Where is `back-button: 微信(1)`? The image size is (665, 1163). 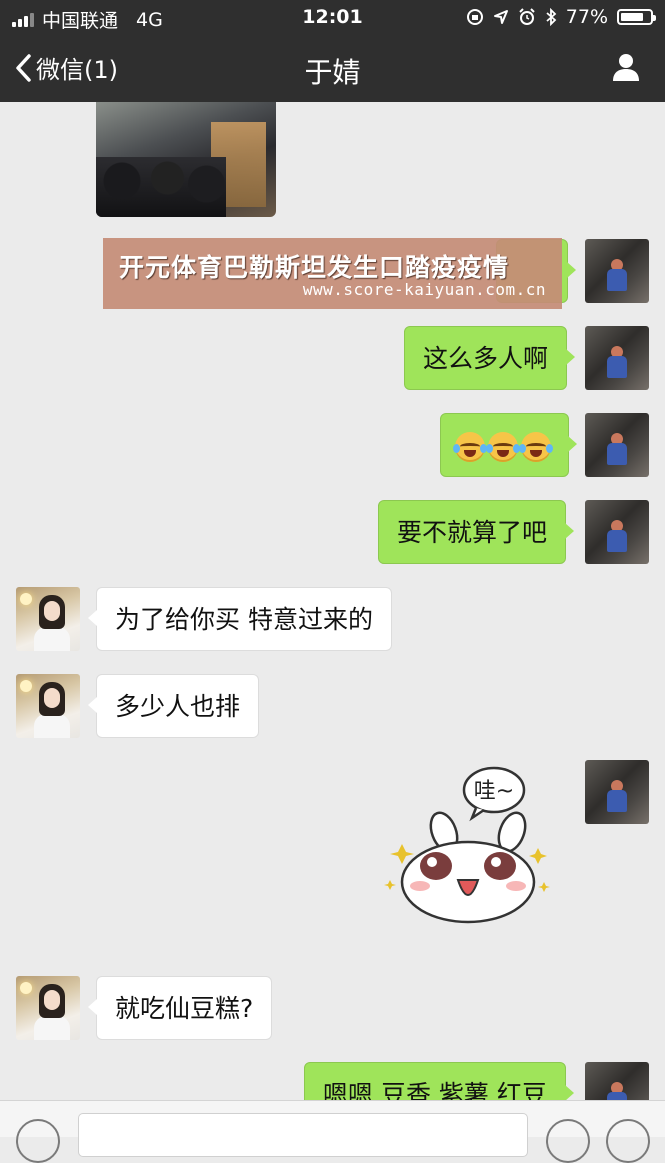 back-button: 微信(1) is located at coordinates (66, 67).